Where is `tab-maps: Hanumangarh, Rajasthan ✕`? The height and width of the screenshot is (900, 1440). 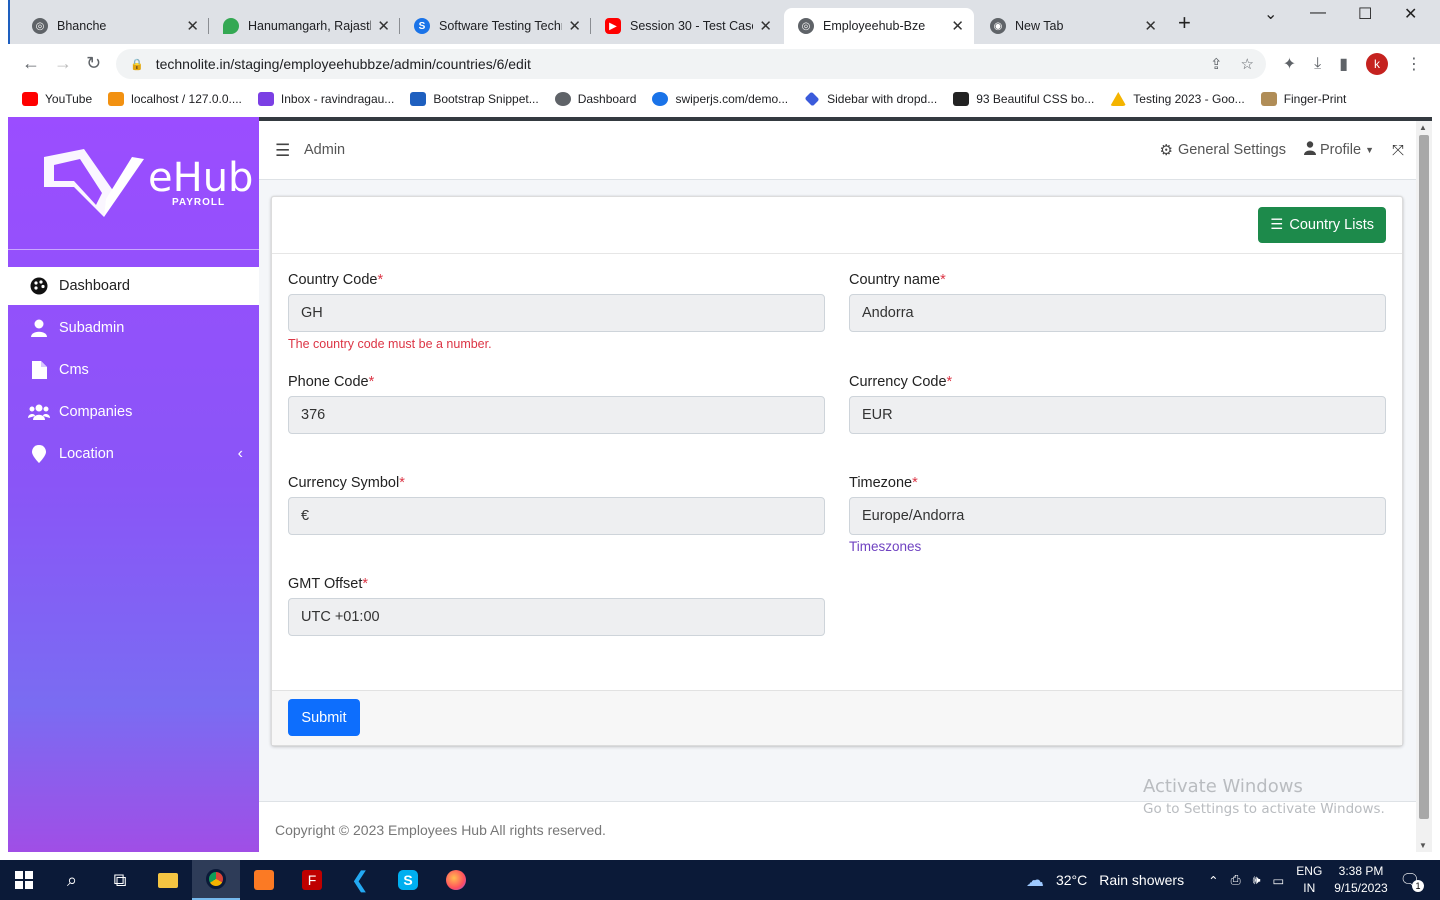
tab-maps: Hanumangarh, Rajasthan ✕ is located at coordinates (304, 26).